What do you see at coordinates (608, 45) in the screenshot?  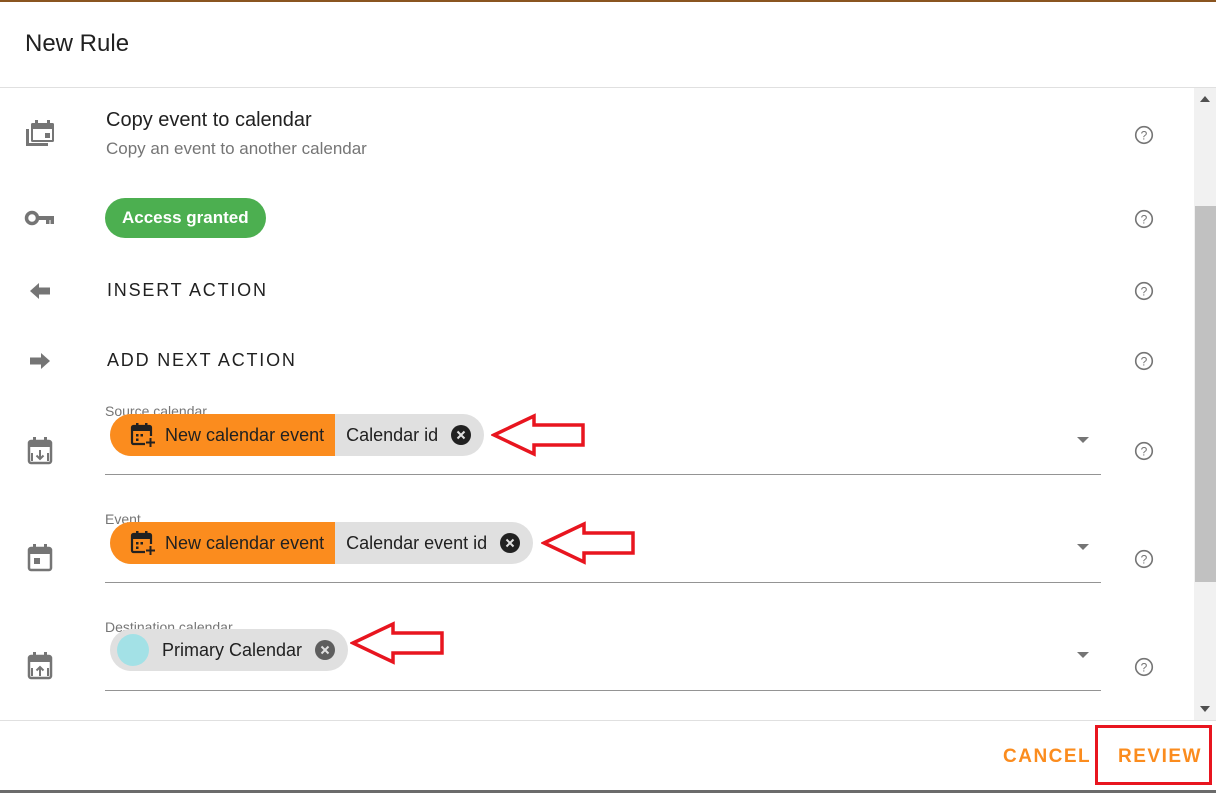 I see `dialog-header: New Rule` at bounding box center [608, 45].